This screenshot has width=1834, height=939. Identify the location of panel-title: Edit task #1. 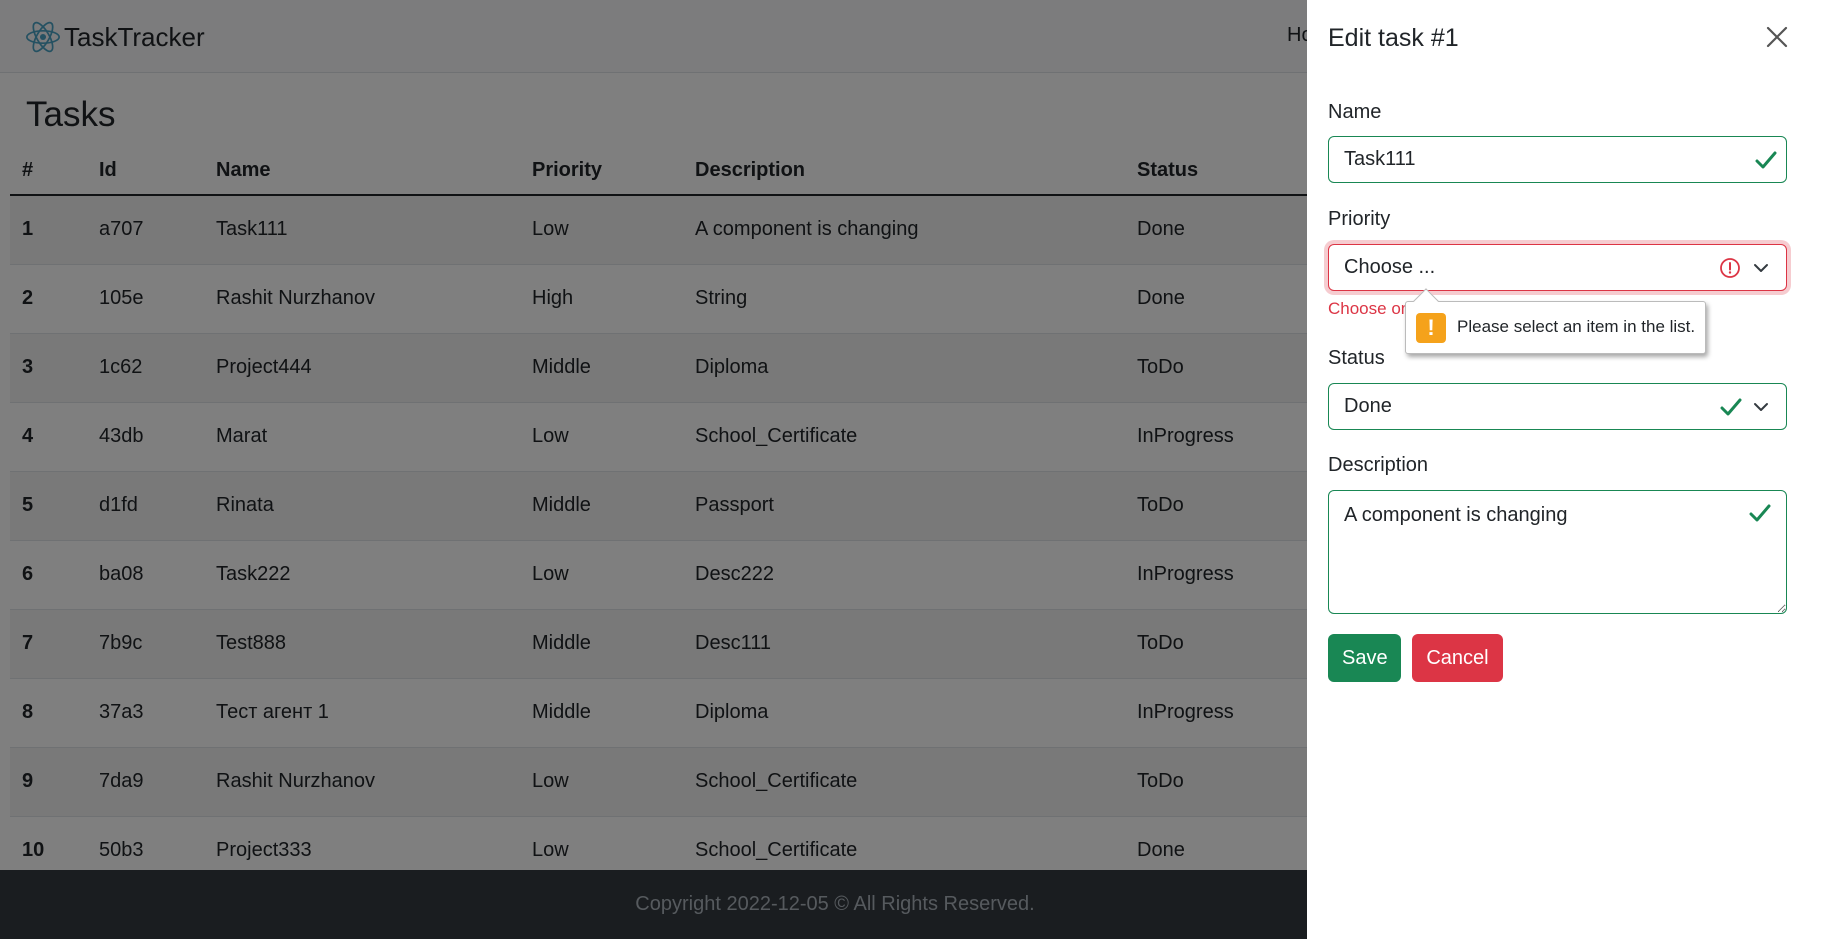
(1393, 38).